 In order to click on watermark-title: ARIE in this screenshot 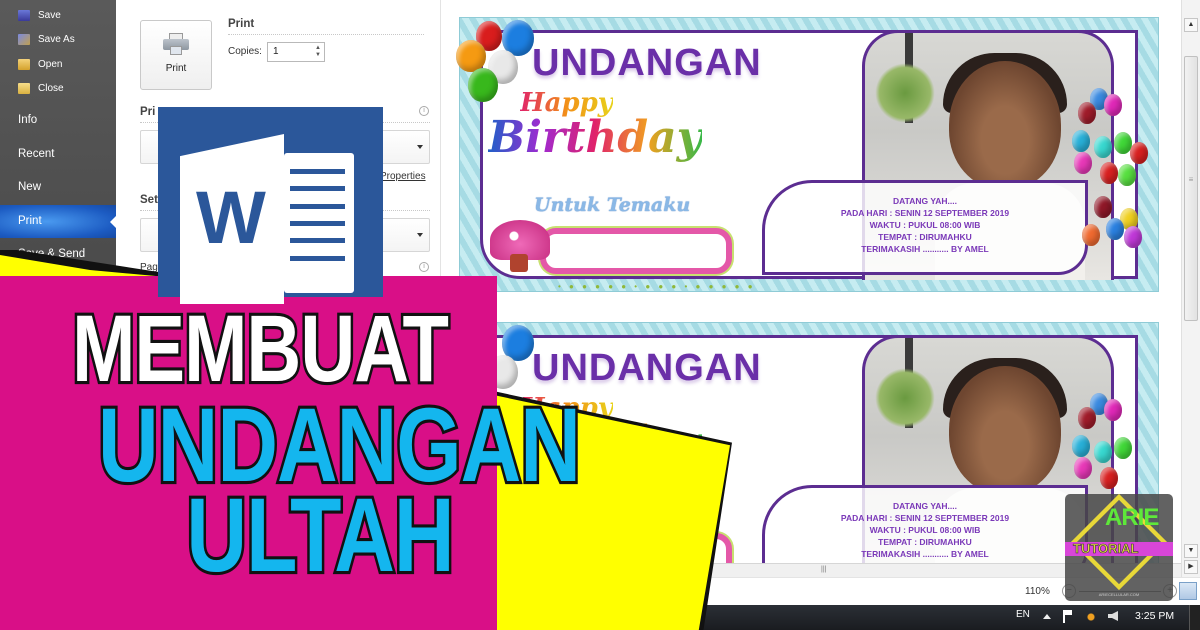, I will do `click(1132, 517)`.